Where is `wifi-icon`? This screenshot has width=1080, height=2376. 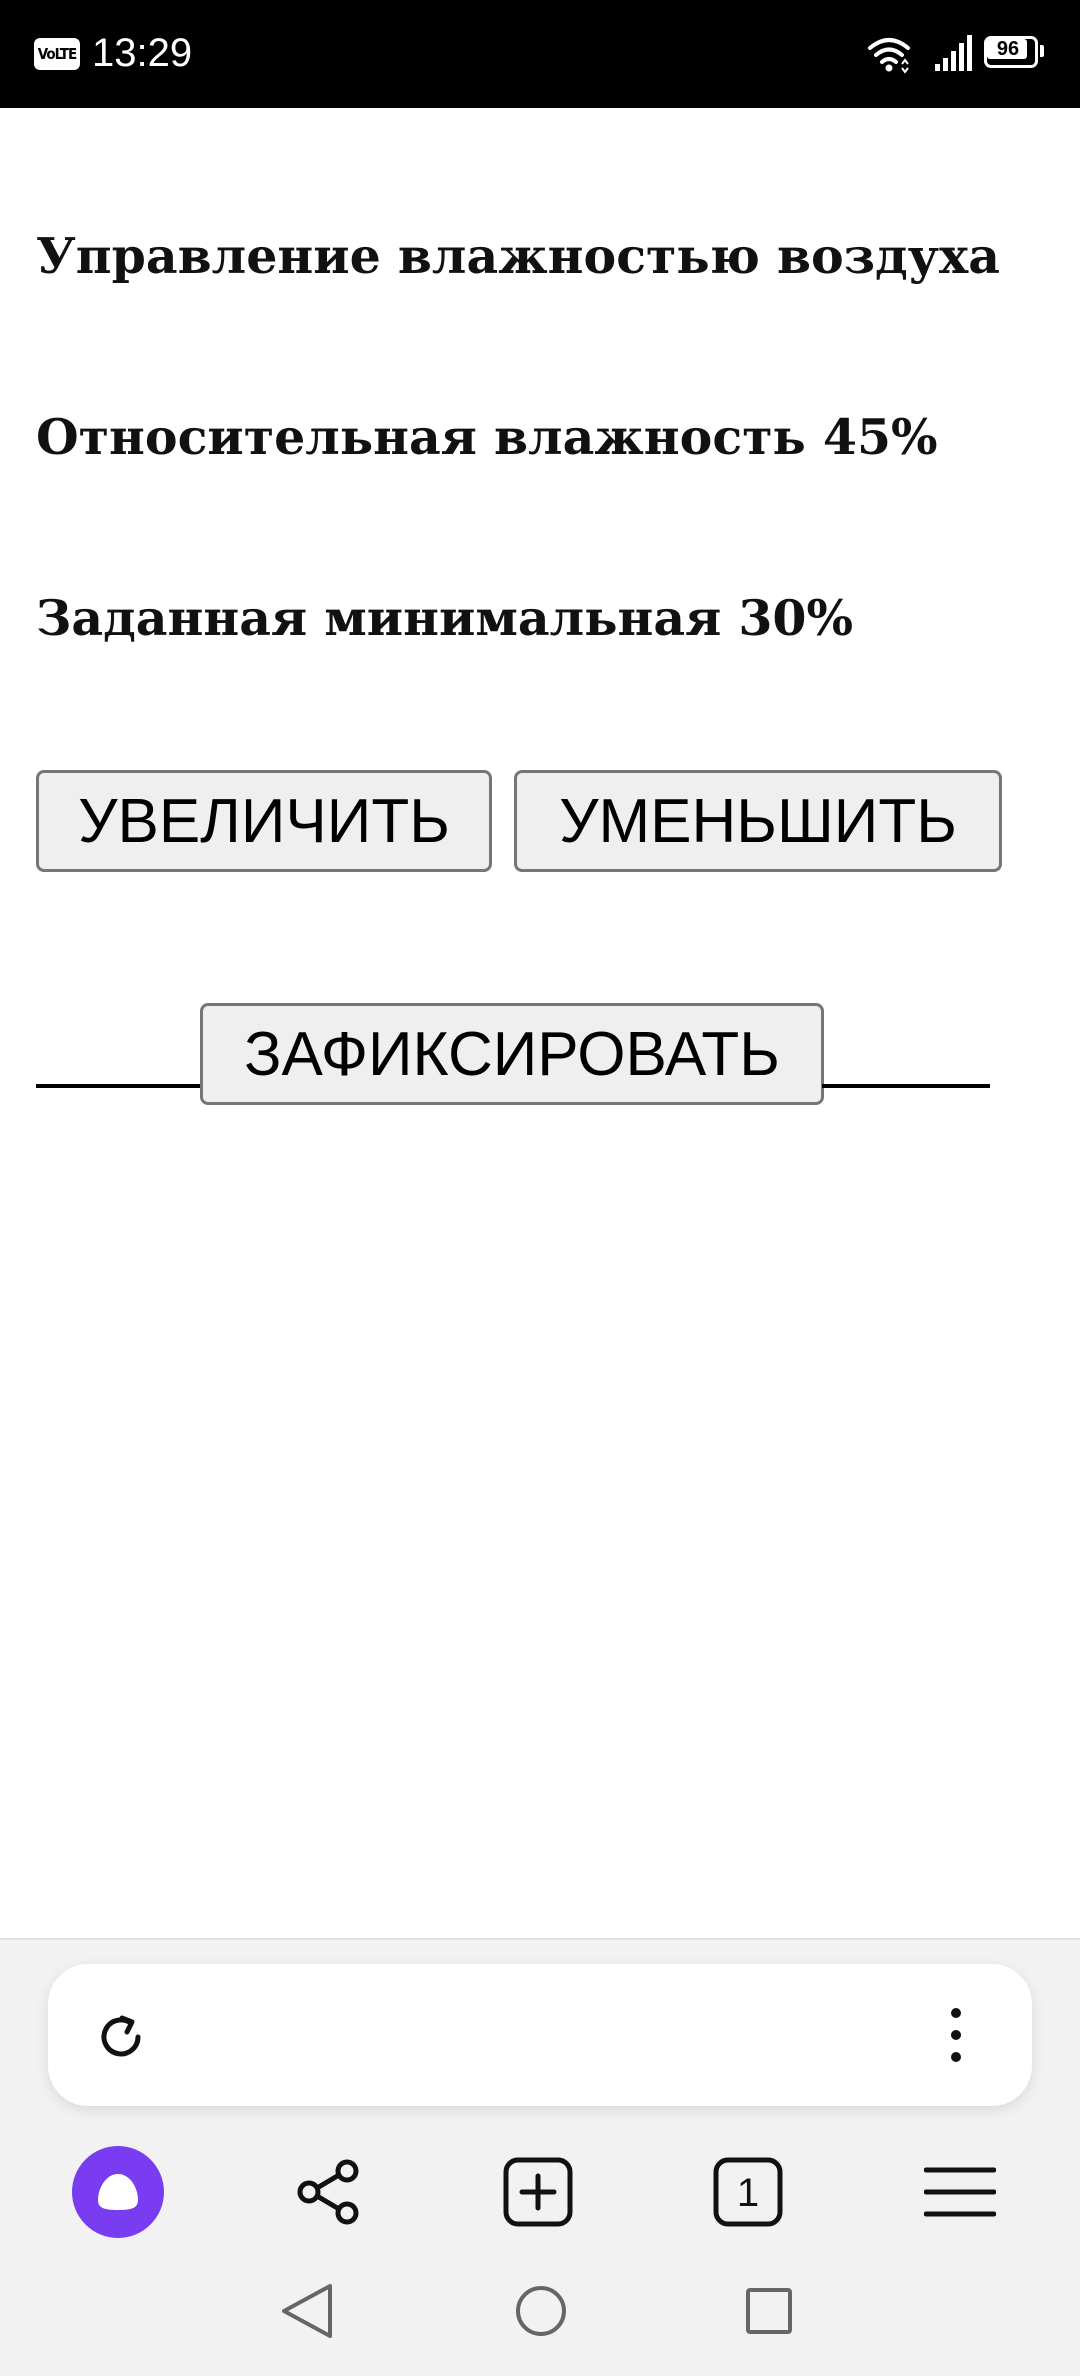
wifi-icon is located at coordinates (889, 56).